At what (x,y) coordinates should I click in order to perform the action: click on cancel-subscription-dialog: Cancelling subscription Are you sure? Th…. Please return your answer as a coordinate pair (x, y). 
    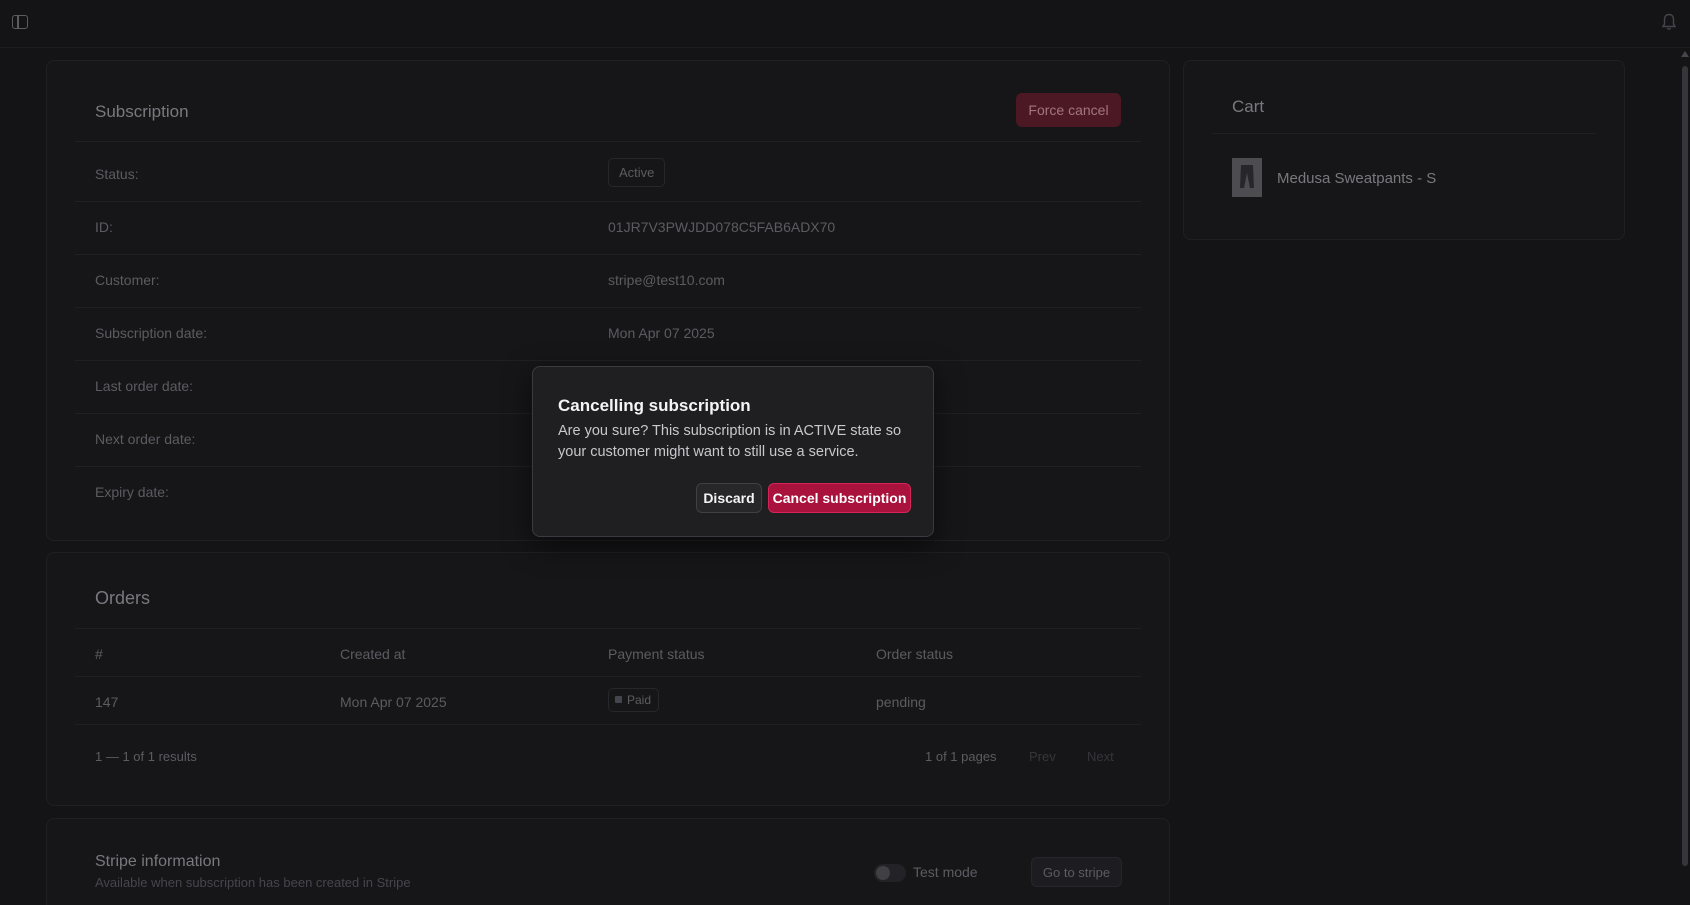
    Looking at the image, I should click on (733, 451).